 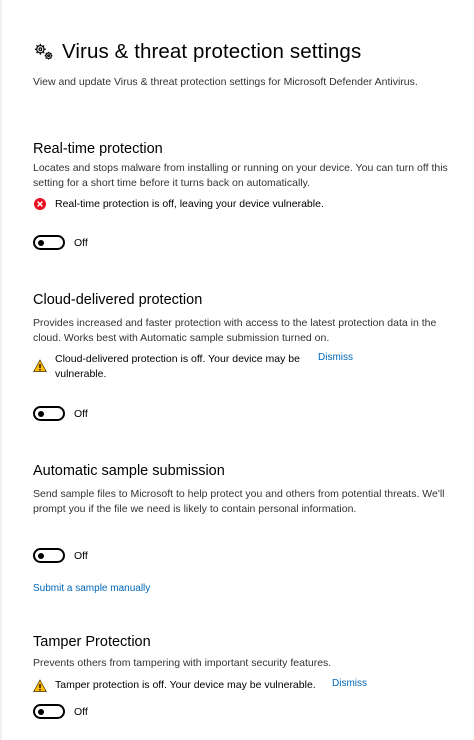 What do you see at coordinates (49, 242) in the screenshot?
I see `realtime-protection-toggle` at bounding box center [49, 242].